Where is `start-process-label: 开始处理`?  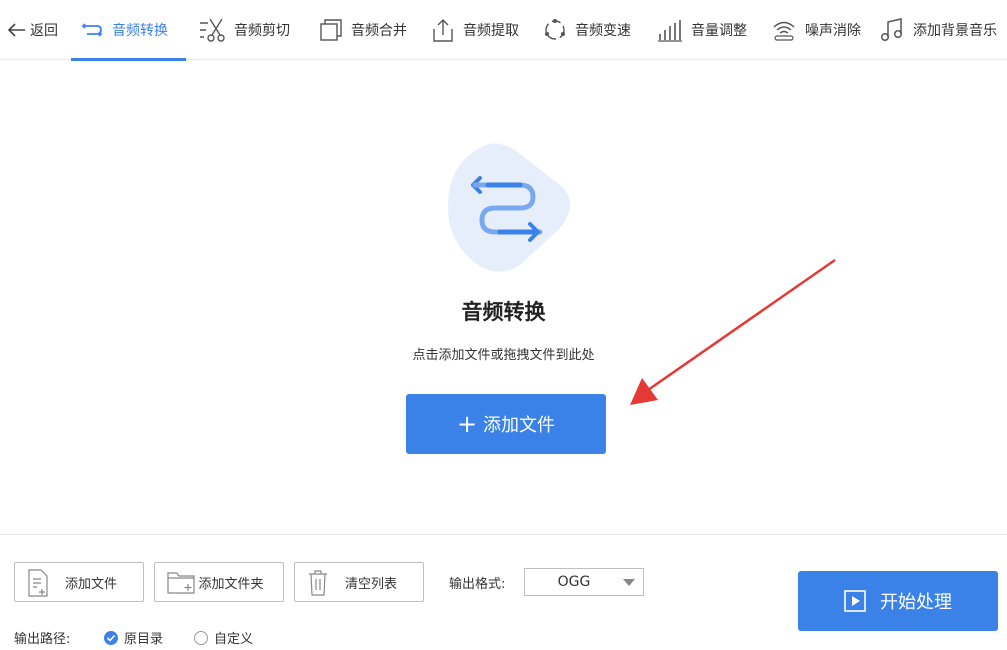 start-process-label: 开始处理 is located at coordinates (916, 602).